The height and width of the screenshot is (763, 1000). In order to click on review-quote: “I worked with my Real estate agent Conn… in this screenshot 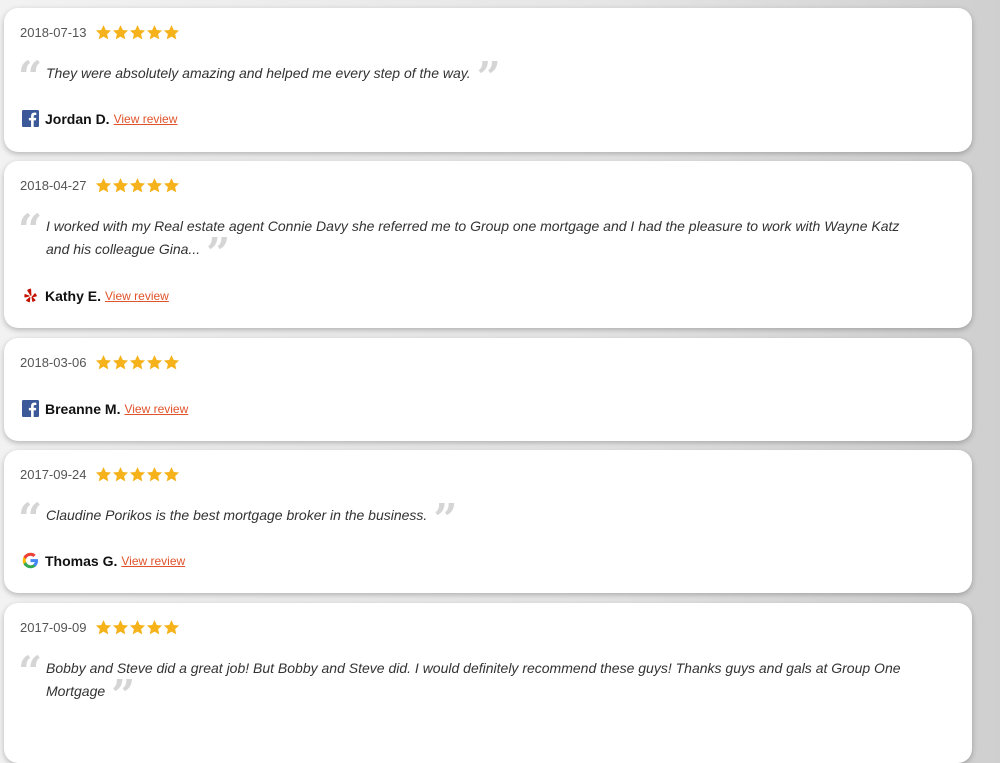, I will do `click(472, 243)`.